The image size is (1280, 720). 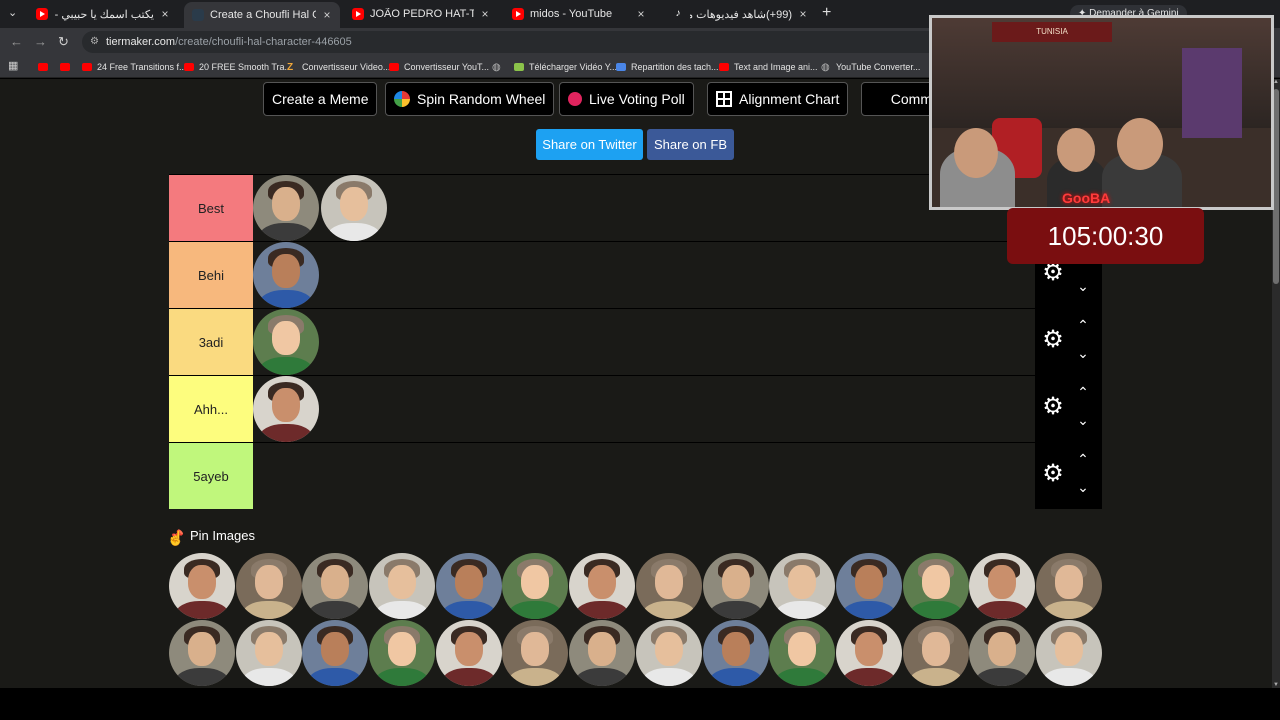 I want to click on tier-label: 5ayeb, so click(x=211, y=476).